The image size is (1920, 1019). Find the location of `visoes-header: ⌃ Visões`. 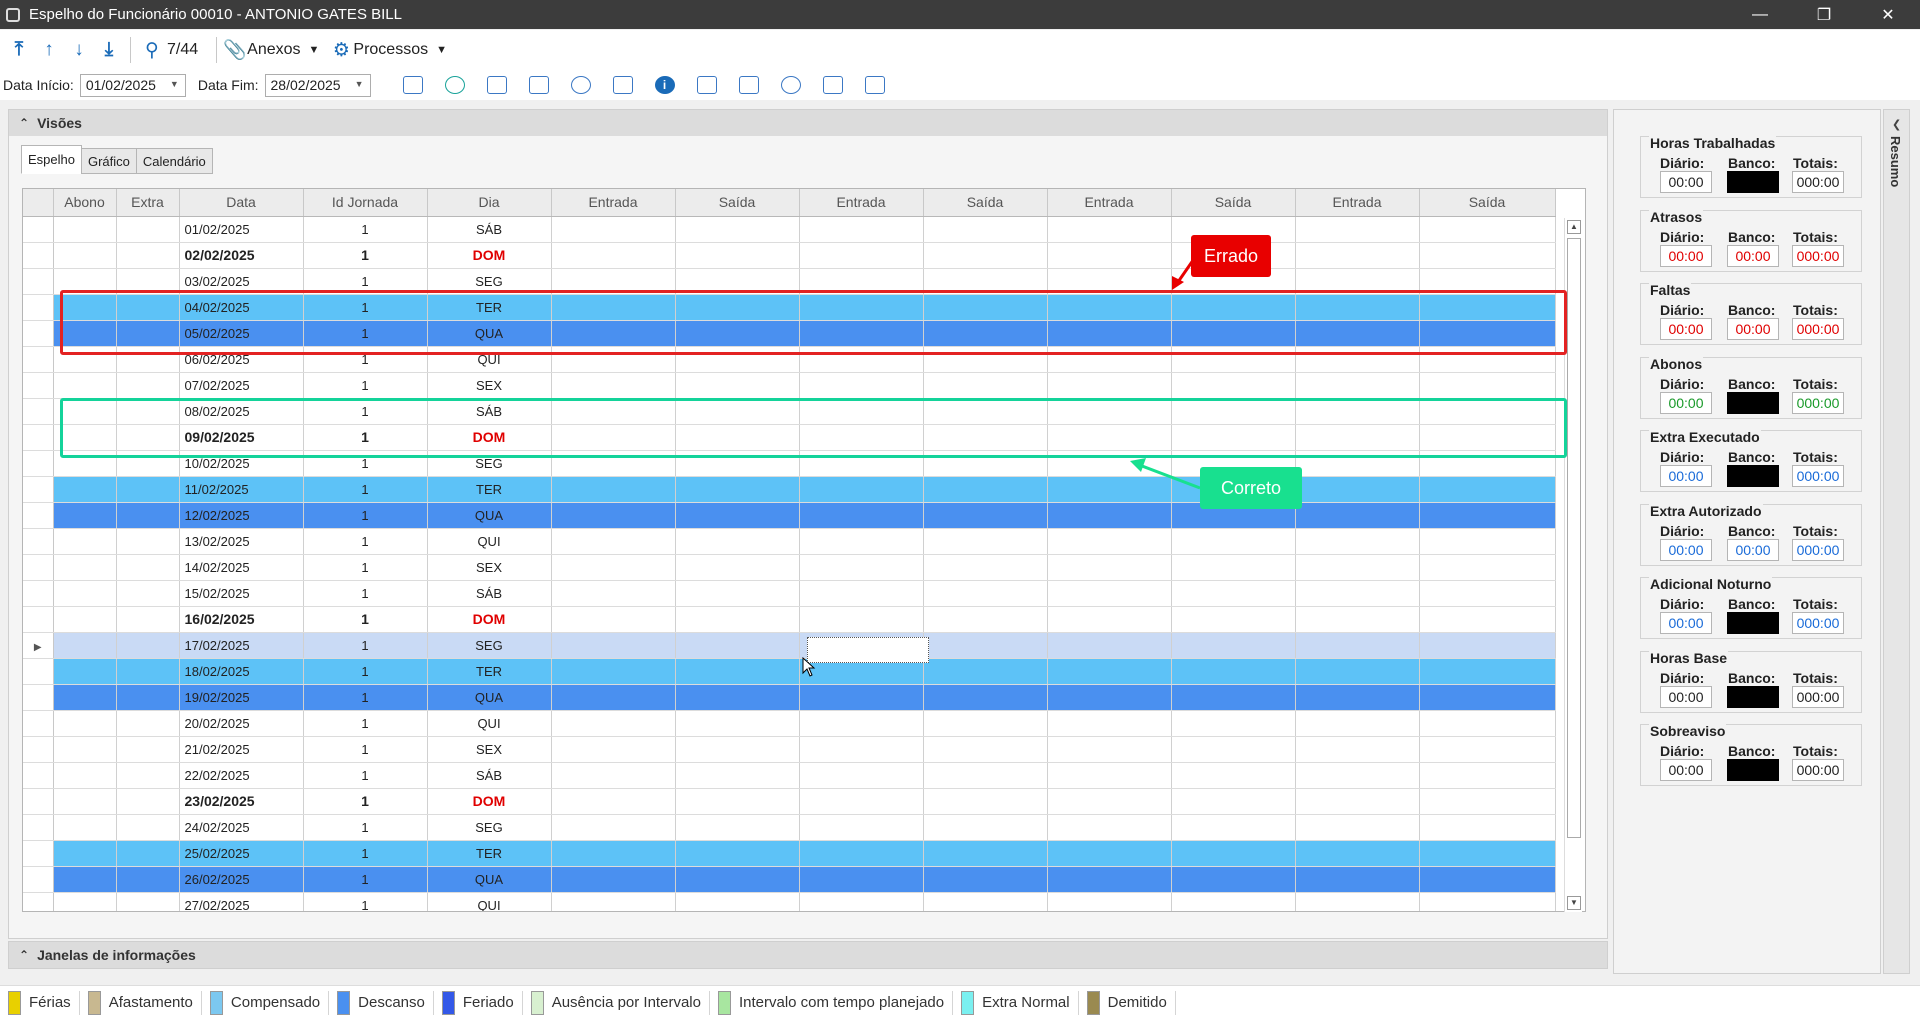

visoes-header: ⌃ Visões is located at coordinates (808, 123).